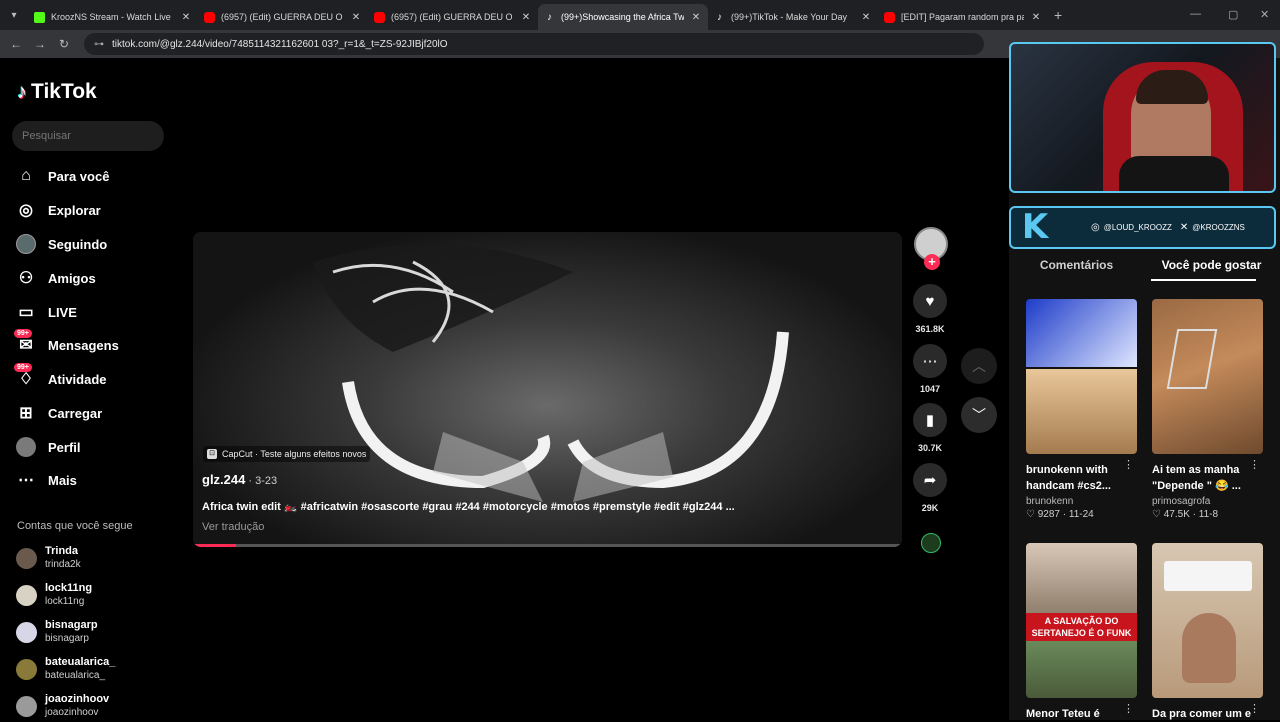 This screenshot has width=1280, height=722. Describe the element at coordinates (57, 632) in the screenshot. I see `following-account: bisnagarp bisnagarp` at that location.